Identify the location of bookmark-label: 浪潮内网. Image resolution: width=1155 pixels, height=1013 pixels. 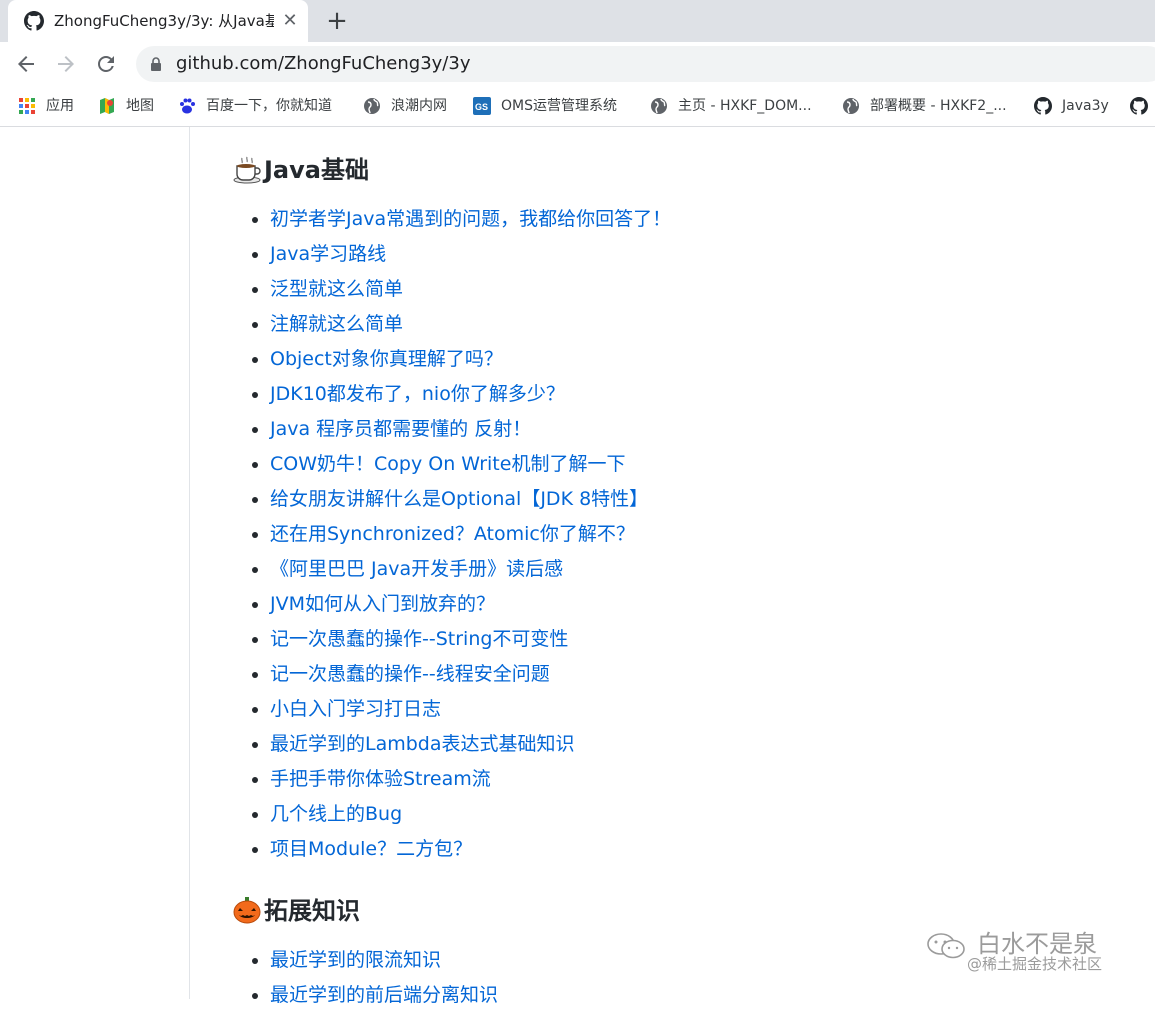
(419, 106).